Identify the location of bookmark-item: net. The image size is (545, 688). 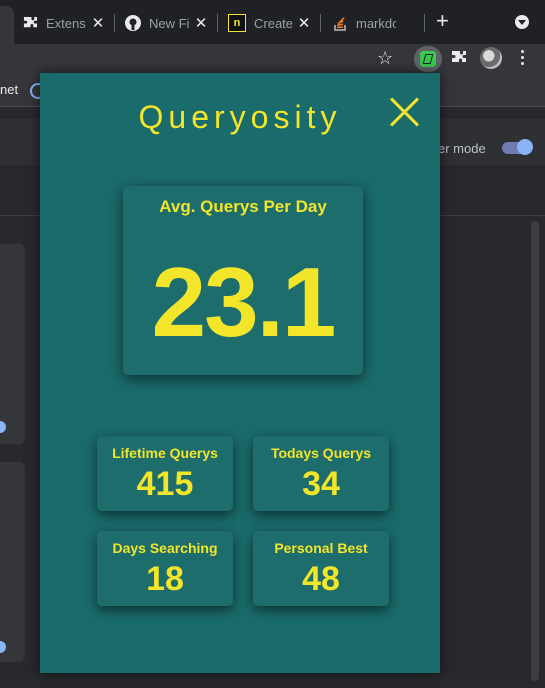
(9, 89).